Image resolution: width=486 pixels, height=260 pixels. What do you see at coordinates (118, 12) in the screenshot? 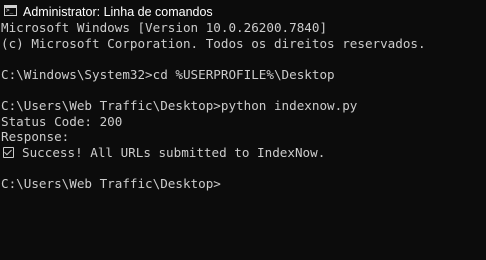
I see `window-title: Administrator: Linha de comandos` at bounding box center [118, 12].